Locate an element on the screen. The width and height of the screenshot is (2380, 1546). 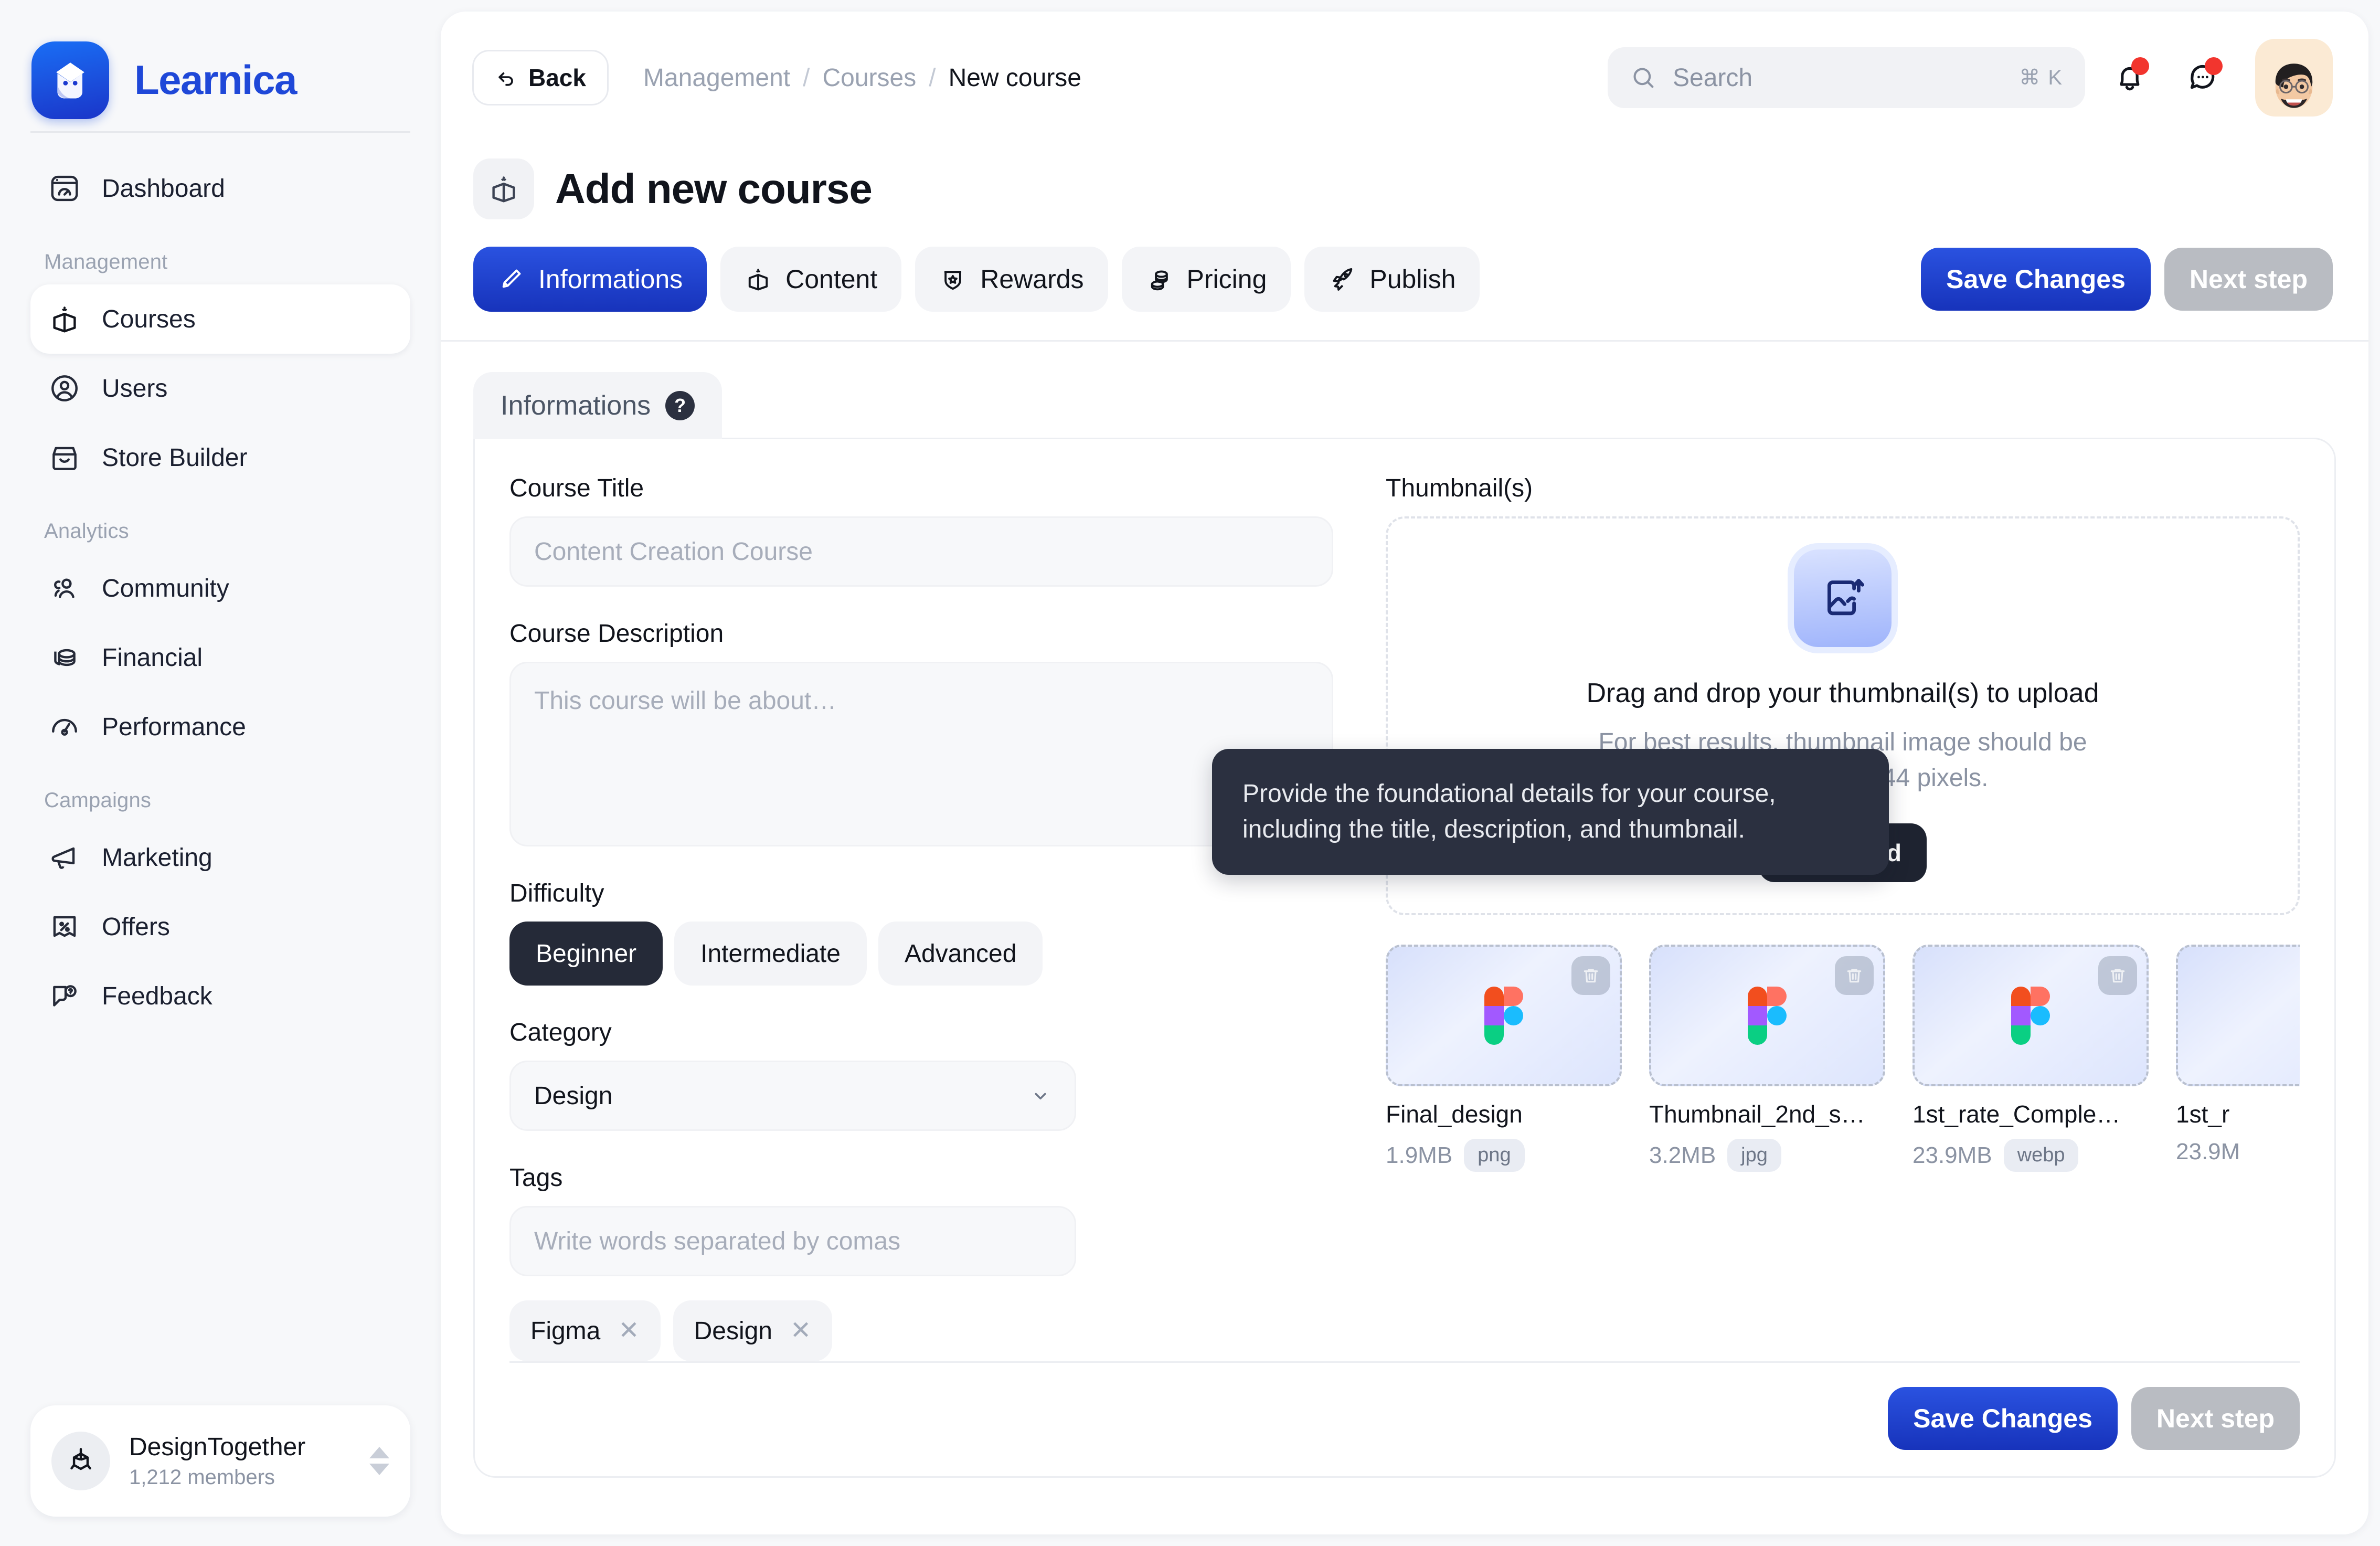
thumbnail-filesize: 23.9M is located at coordinates (2208, 1151).